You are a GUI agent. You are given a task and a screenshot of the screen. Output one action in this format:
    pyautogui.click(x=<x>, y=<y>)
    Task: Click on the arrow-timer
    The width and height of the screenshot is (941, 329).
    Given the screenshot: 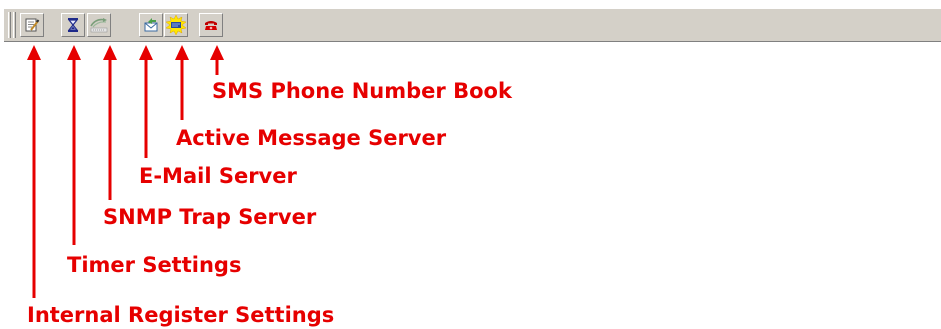 What is the action you would take?
    pyautogui.click(x=74, y=145)
    